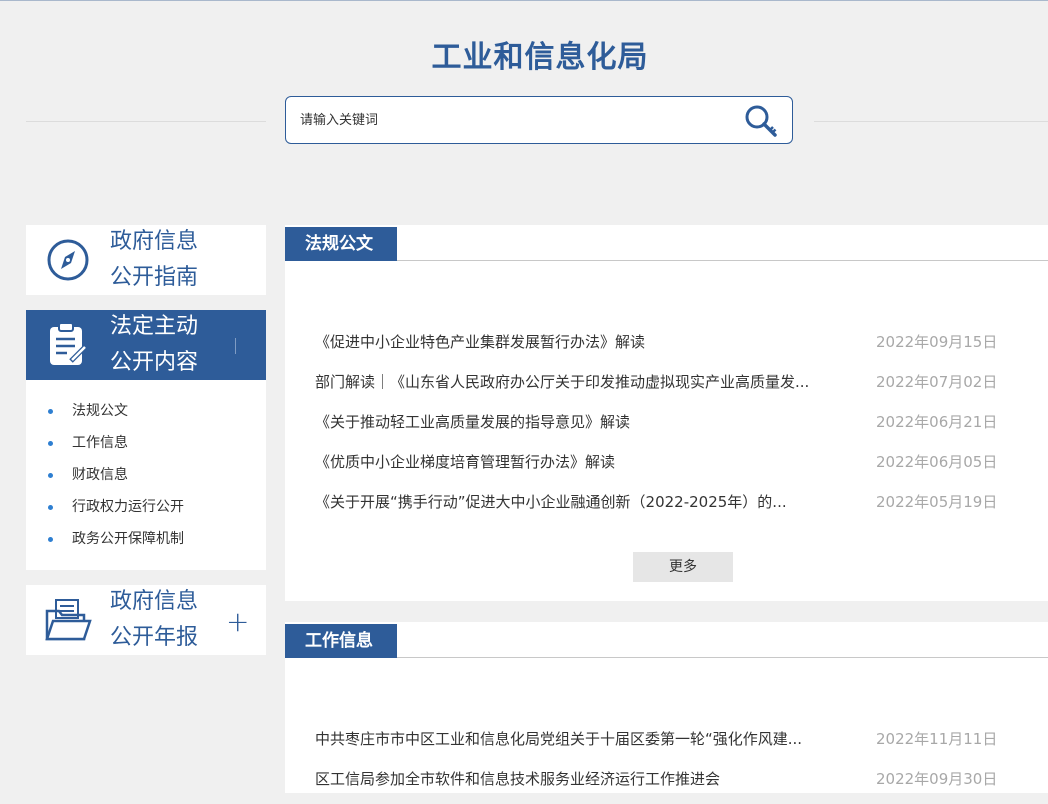 The width and height of the screenshot is (1048, 804). What do you see at coordinates (580, 422) in the screenshot?
I see `item-title: 《关于推动轻工业高质量发展的指导意见》解读` at bounding box center [580, 422].